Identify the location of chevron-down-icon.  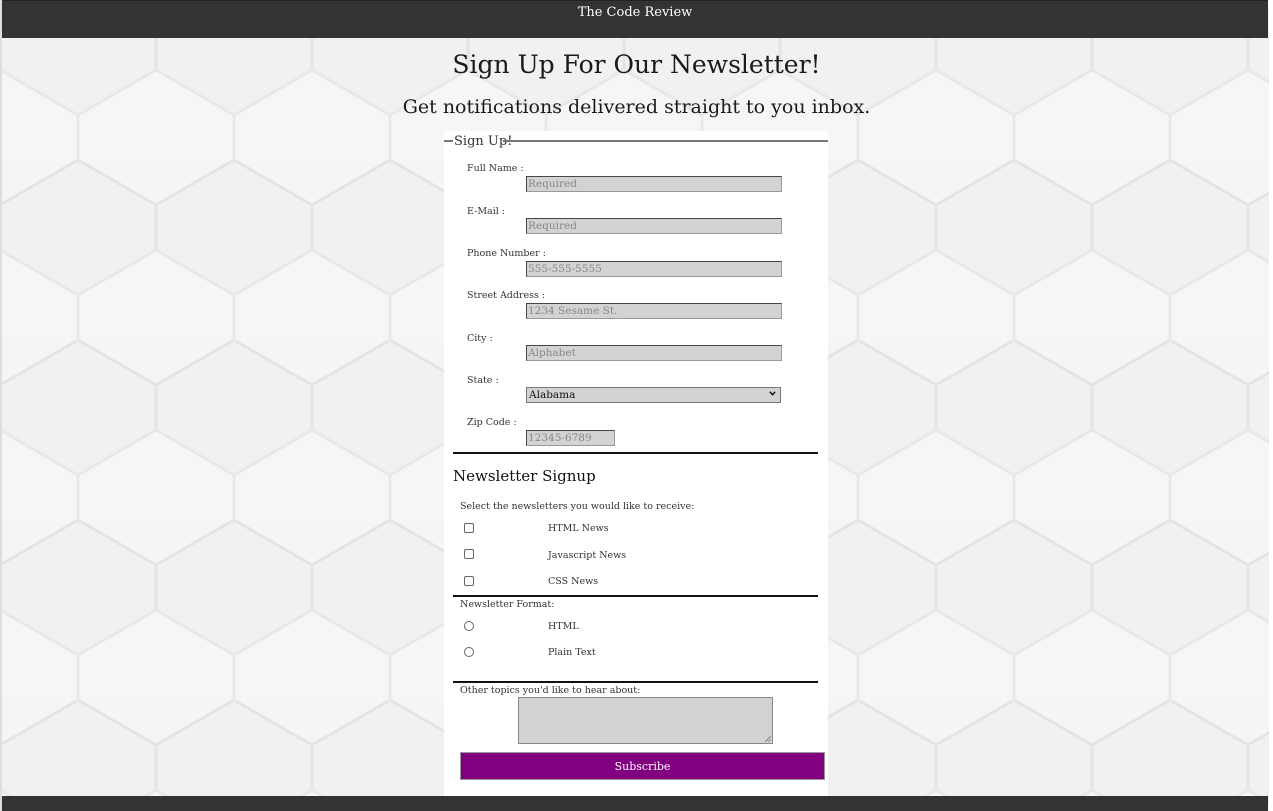
(772, 393).